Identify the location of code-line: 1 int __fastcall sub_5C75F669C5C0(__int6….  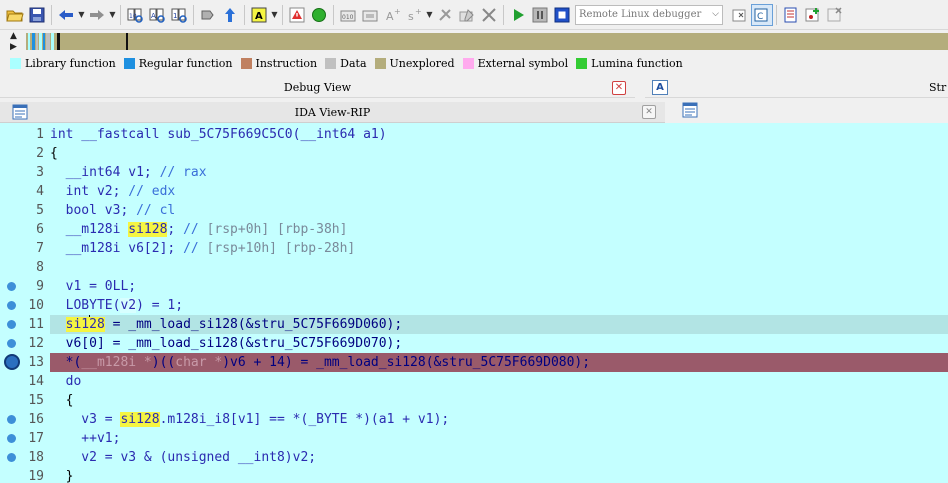
(474, 134).